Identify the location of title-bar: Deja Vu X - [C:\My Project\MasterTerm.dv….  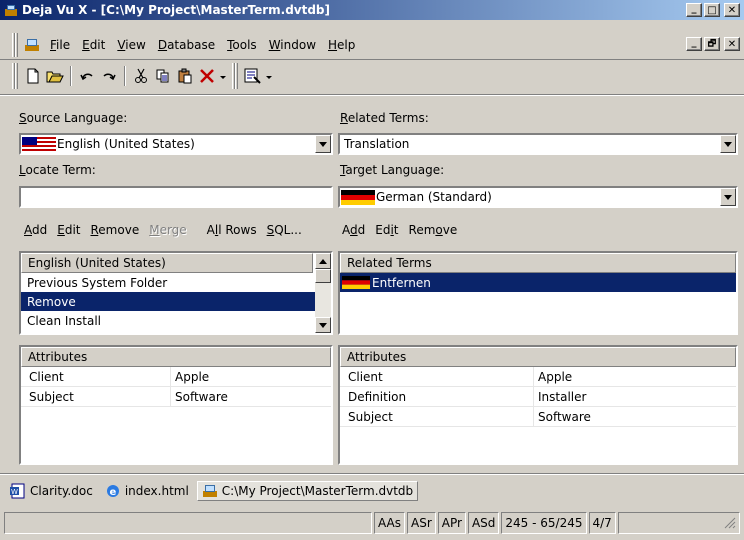
(372, 10).